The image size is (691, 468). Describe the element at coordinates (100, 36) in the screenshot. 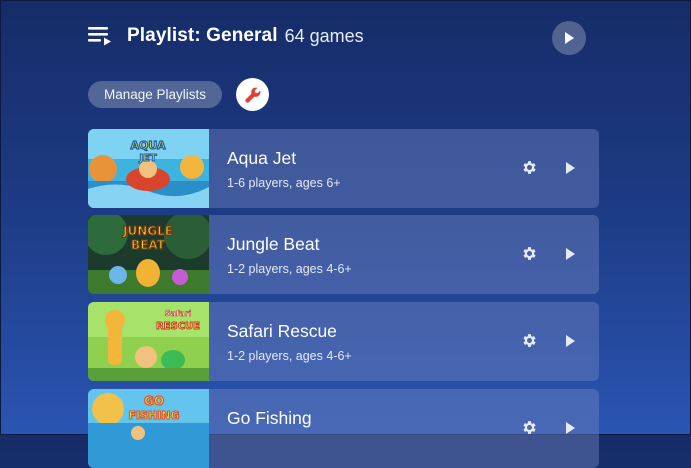

I see `playlist-icon` at that location.